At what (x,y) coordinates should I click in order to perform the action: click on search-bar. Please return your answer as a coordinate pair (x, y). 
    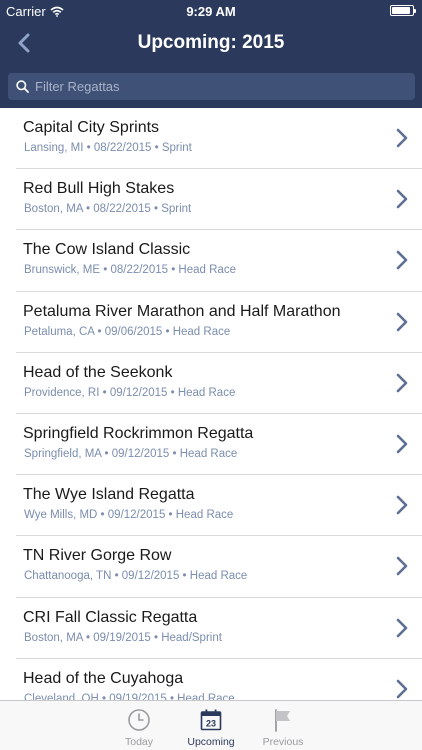
    Looking at the image, I should click on (211, 86).